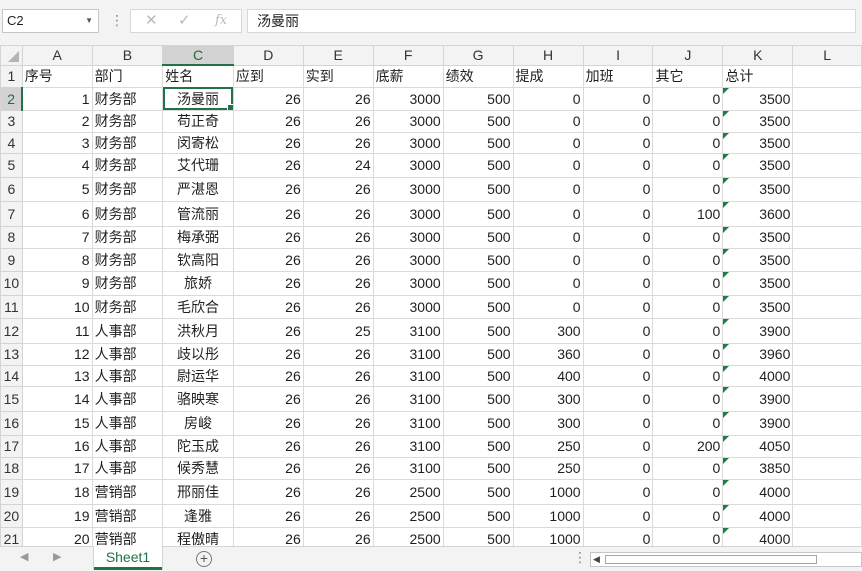  What do you see at coordinates (198, 213) in the screenshot?
I see `table-cell: 管流丽` at bounding box center [198, 213].